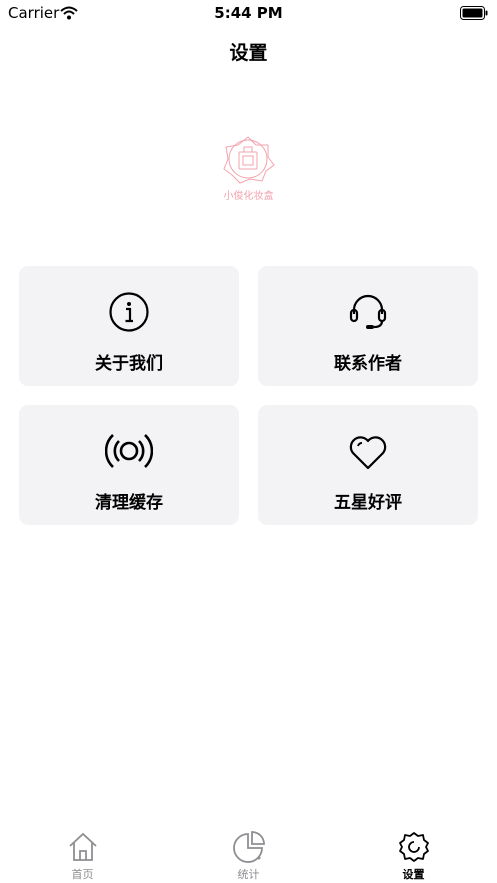 The height and width of the screenshot is (883, 497). I want to click on about-us-label: 关于我们, so click(129, 364).